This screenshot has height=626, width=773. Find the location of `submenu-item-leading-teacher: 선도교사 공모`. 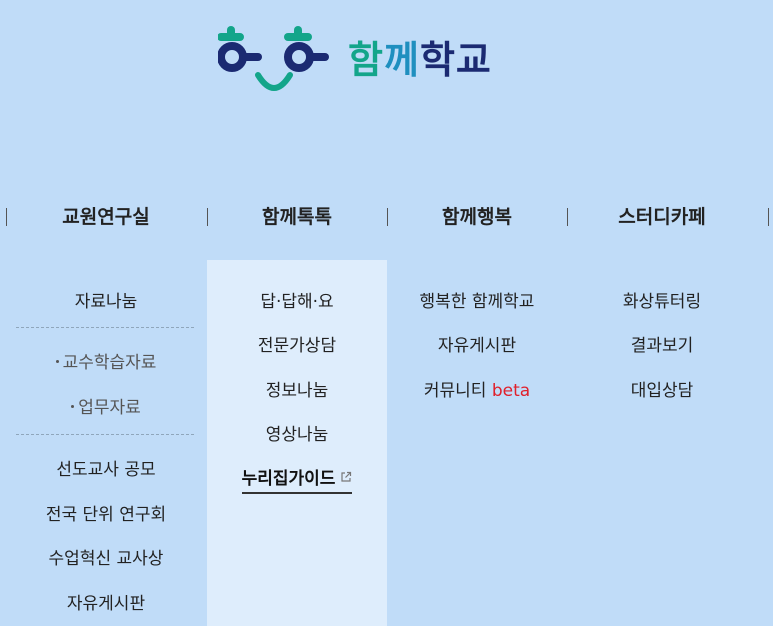

submenu-item-leading-teacher: 선도교사 공모 is located at coordinates (106, 467).